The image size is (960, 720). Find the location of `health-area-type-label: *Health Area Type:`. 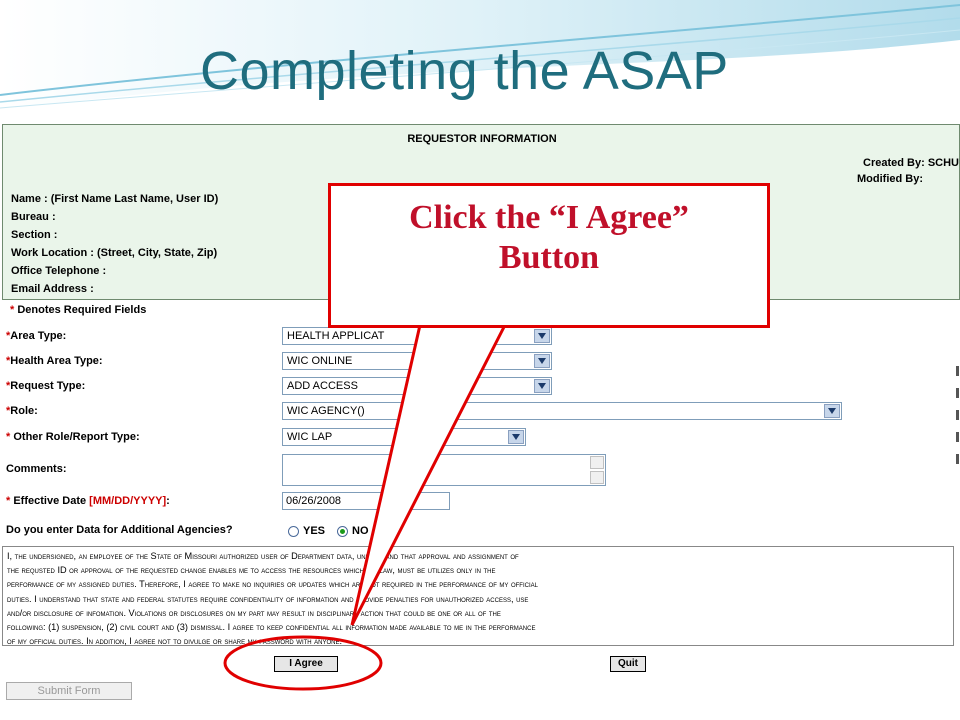

health-area-type-label: *Health Area Type: is located at coordinates (54, 361).